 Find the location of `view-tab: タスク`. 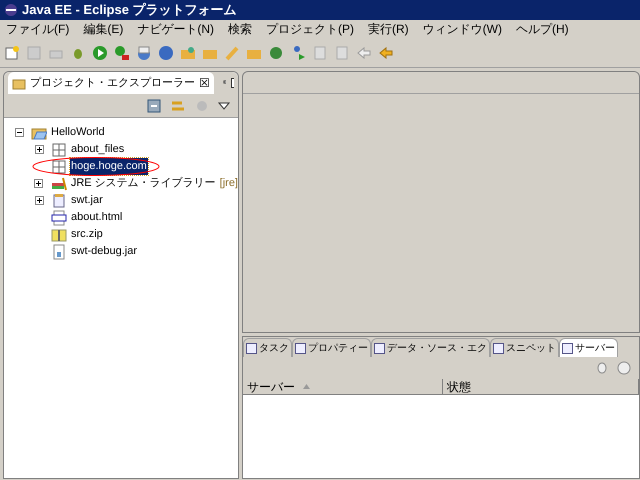

view-tab: タスク is located at coordinates (267, 347).